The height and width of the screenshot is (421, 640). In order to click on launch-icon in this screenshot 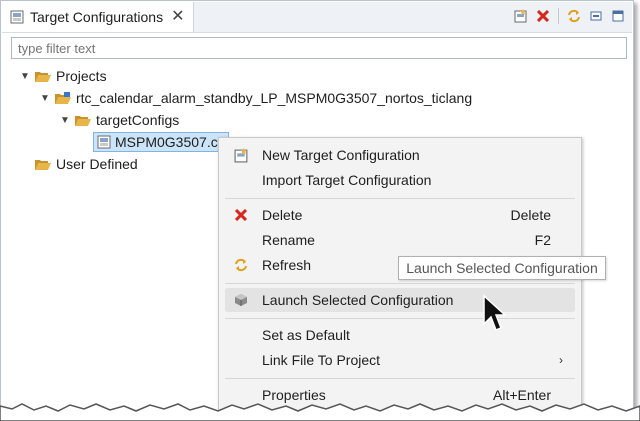, I will do `click(241, 300)`.